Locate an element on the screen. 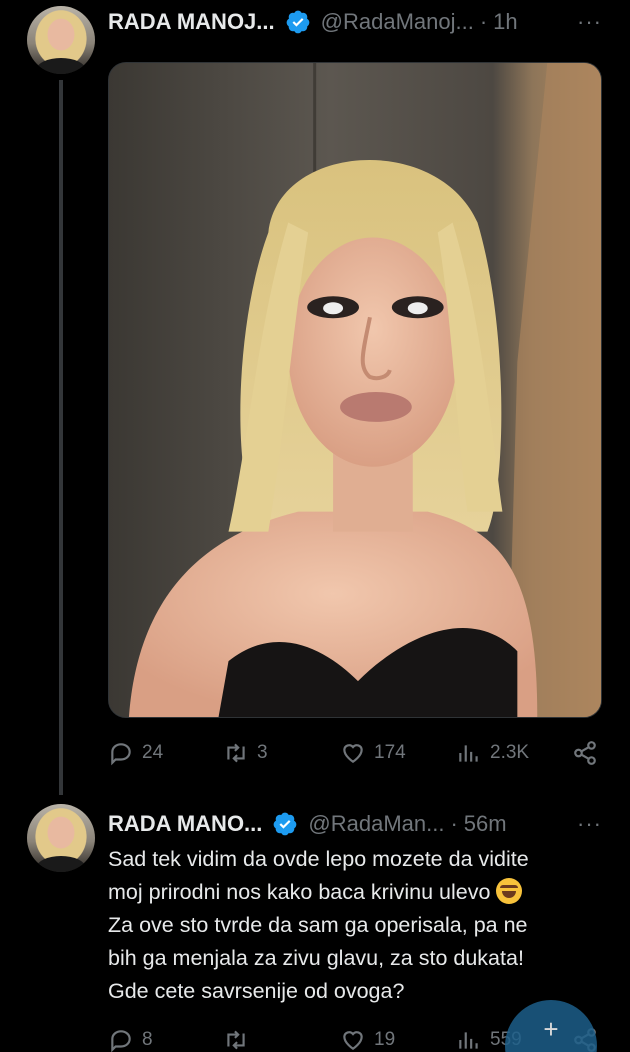  retweet-button is located at coordinates (240, 1039).